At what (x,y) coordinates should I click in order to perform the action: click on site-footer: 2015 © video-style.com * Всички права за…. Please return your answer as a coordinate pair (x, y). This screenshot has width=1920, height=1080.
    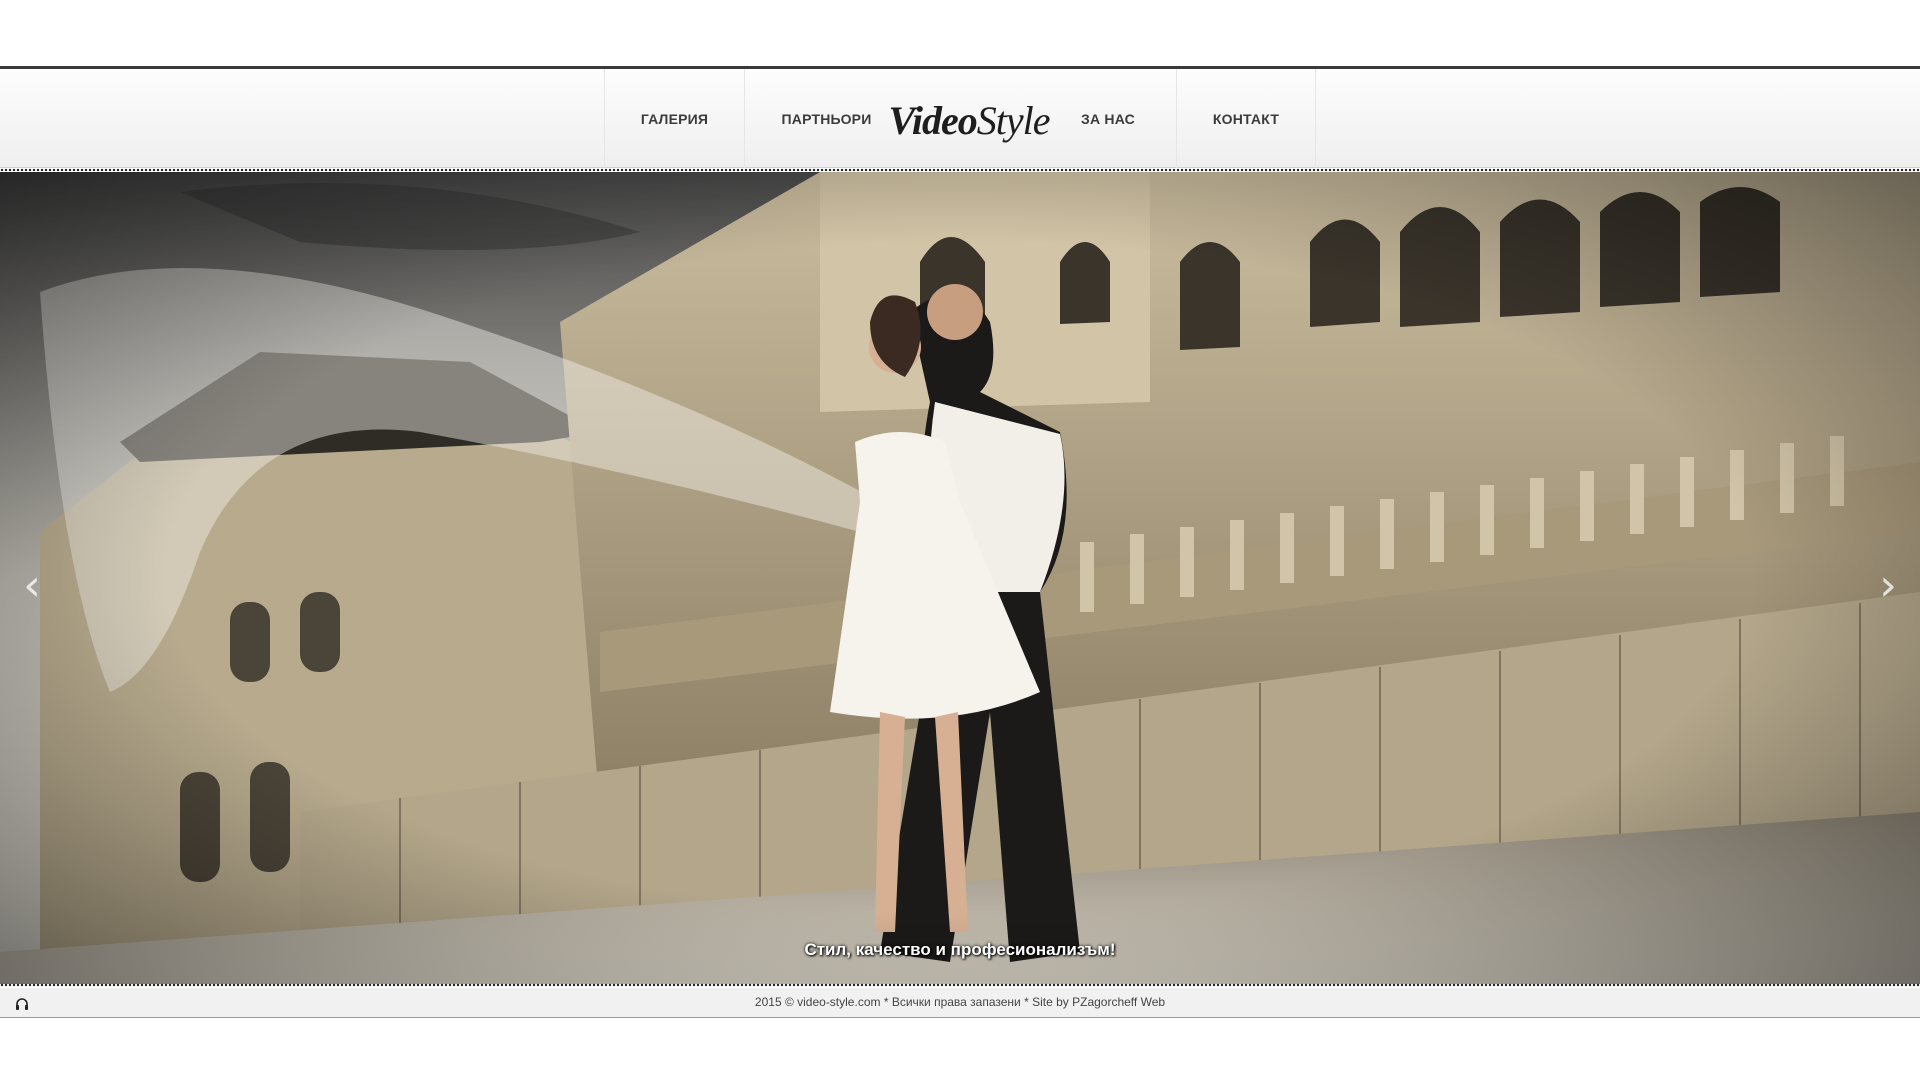
    Looking at the image, I should click on (960, 1003).